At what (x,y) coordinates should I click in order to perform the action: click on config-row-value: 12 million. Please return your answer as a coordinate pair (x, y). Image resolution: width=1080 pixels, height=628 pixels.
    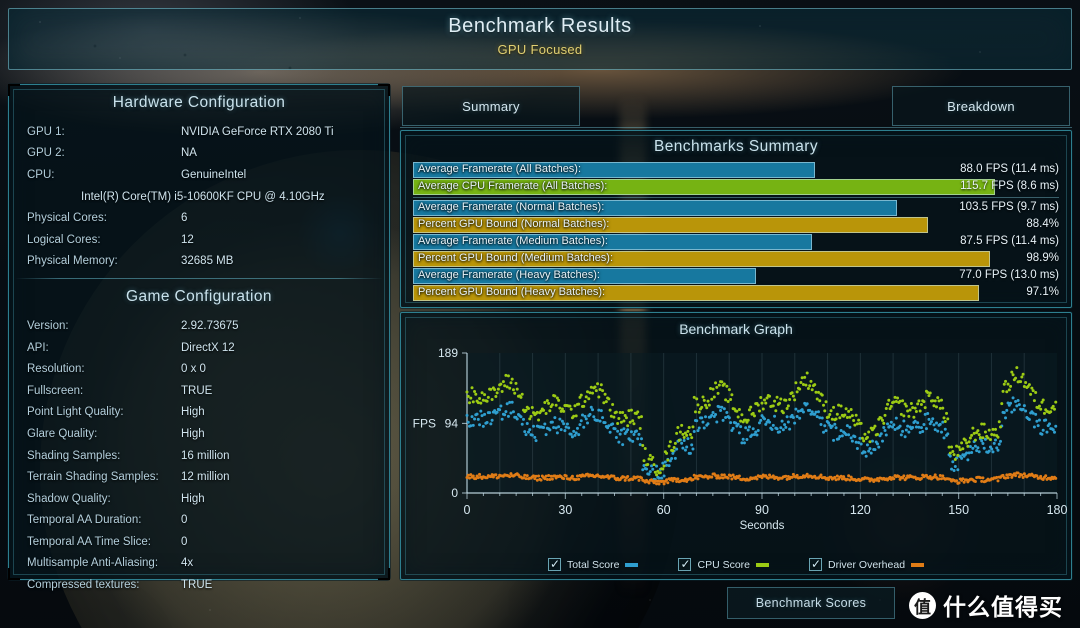
    Looking at the image, I should click on (205, 477).